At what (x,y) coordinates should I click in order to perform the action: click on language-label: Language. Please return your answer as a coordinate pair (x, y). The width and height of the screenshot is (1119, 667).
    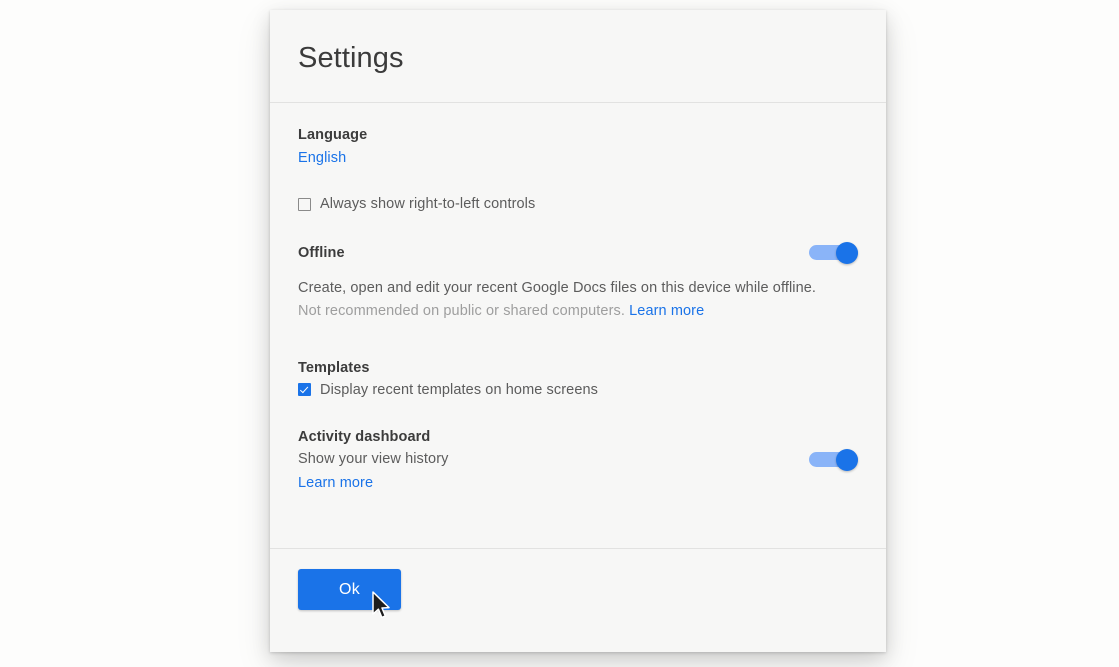
    Looking at the image, I should click on (333, 135).